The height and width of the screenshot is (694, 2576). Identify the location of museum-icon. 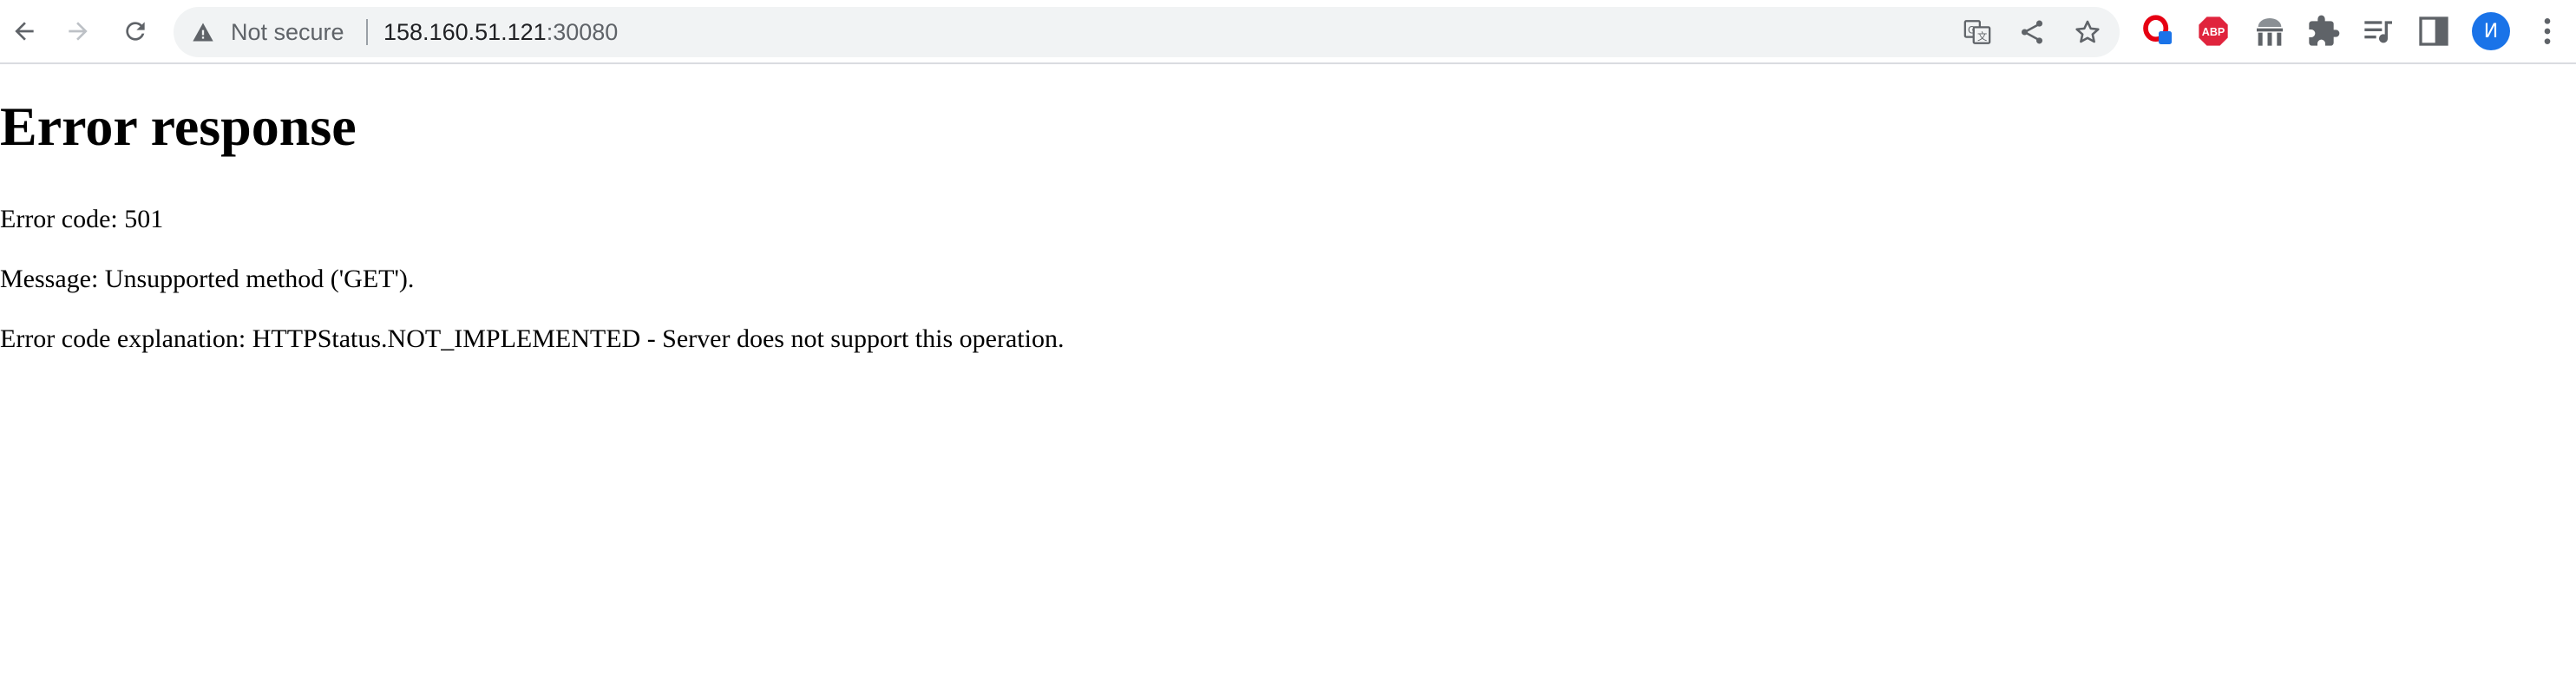
(2270, 32).